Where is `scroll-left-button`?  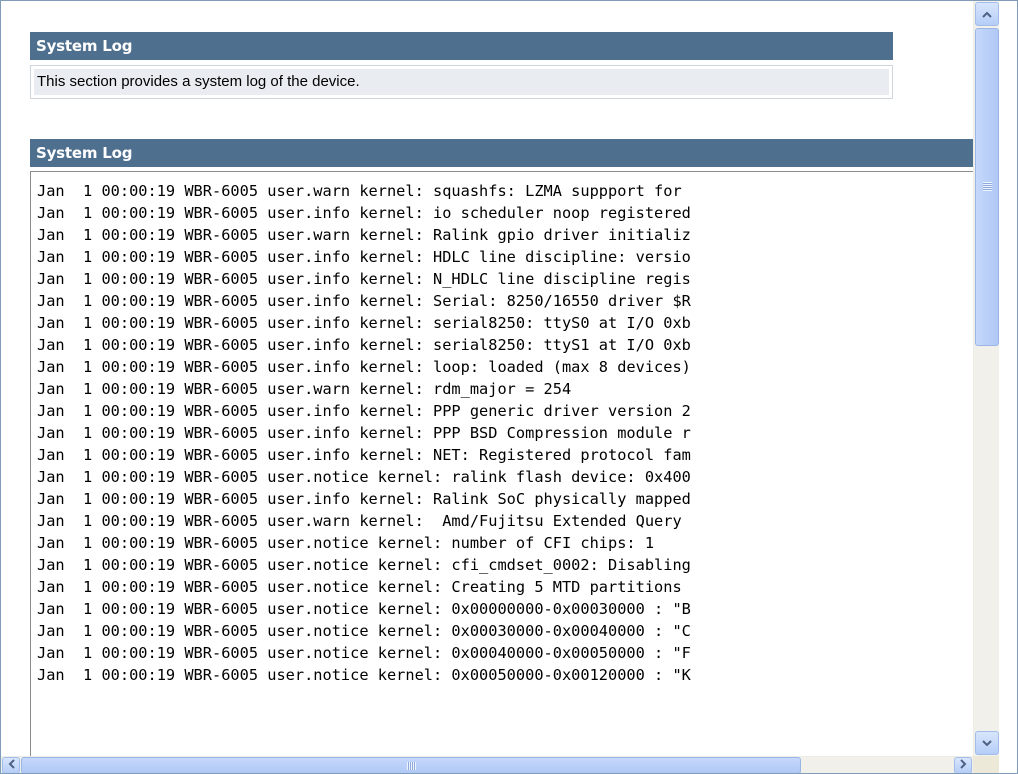
scroll-left-button is located at coordinates (11, 765).